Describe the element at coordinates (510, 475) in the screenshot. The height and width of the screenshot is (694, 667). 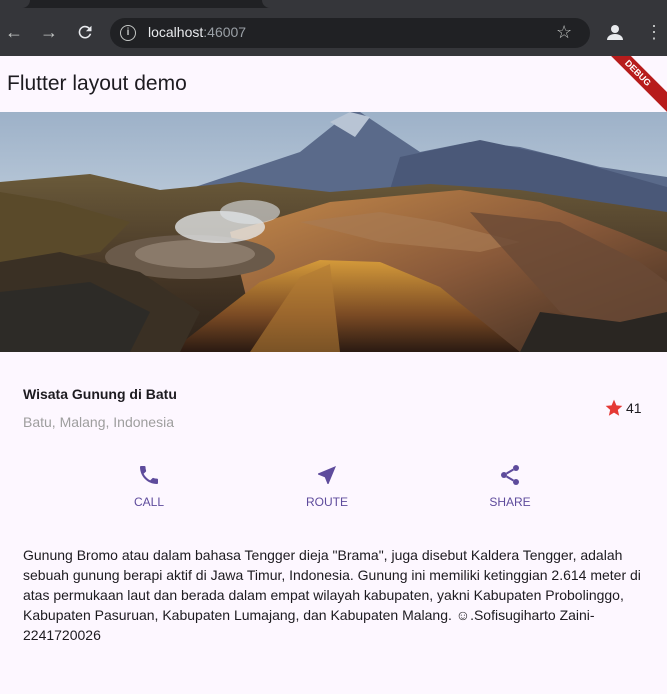
I see `share-icon` at that location.